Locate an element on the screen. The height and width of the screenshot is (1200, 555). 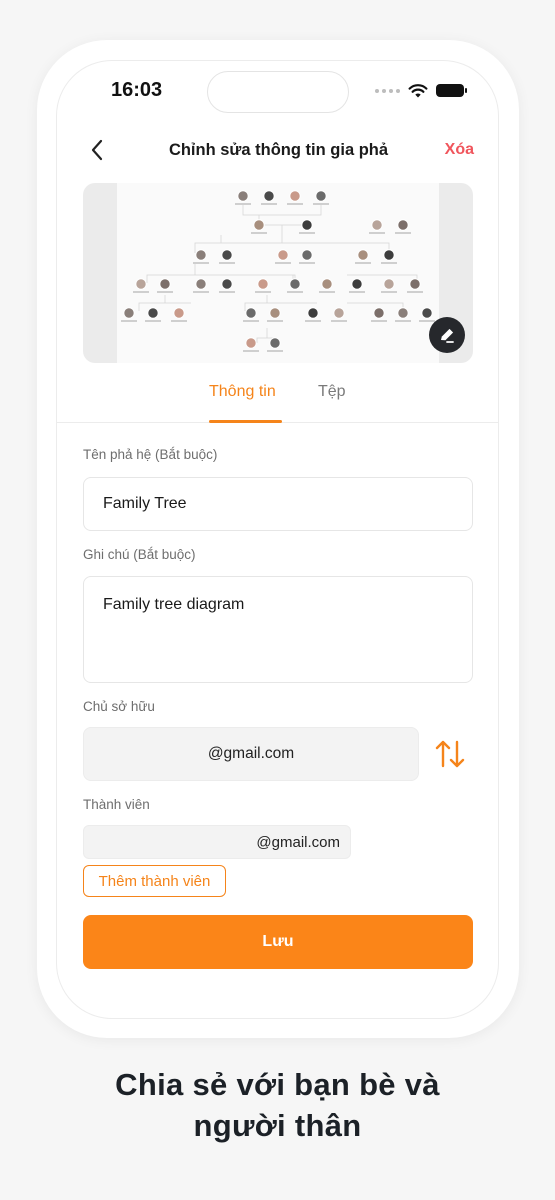
page-title: Chỉnh sửa thông tin gia phả is located at coordinates (278, 150).